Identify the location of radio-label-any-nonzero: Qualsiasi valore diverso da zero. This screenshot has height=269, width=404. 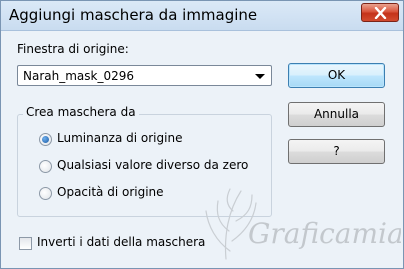
(152, 165).